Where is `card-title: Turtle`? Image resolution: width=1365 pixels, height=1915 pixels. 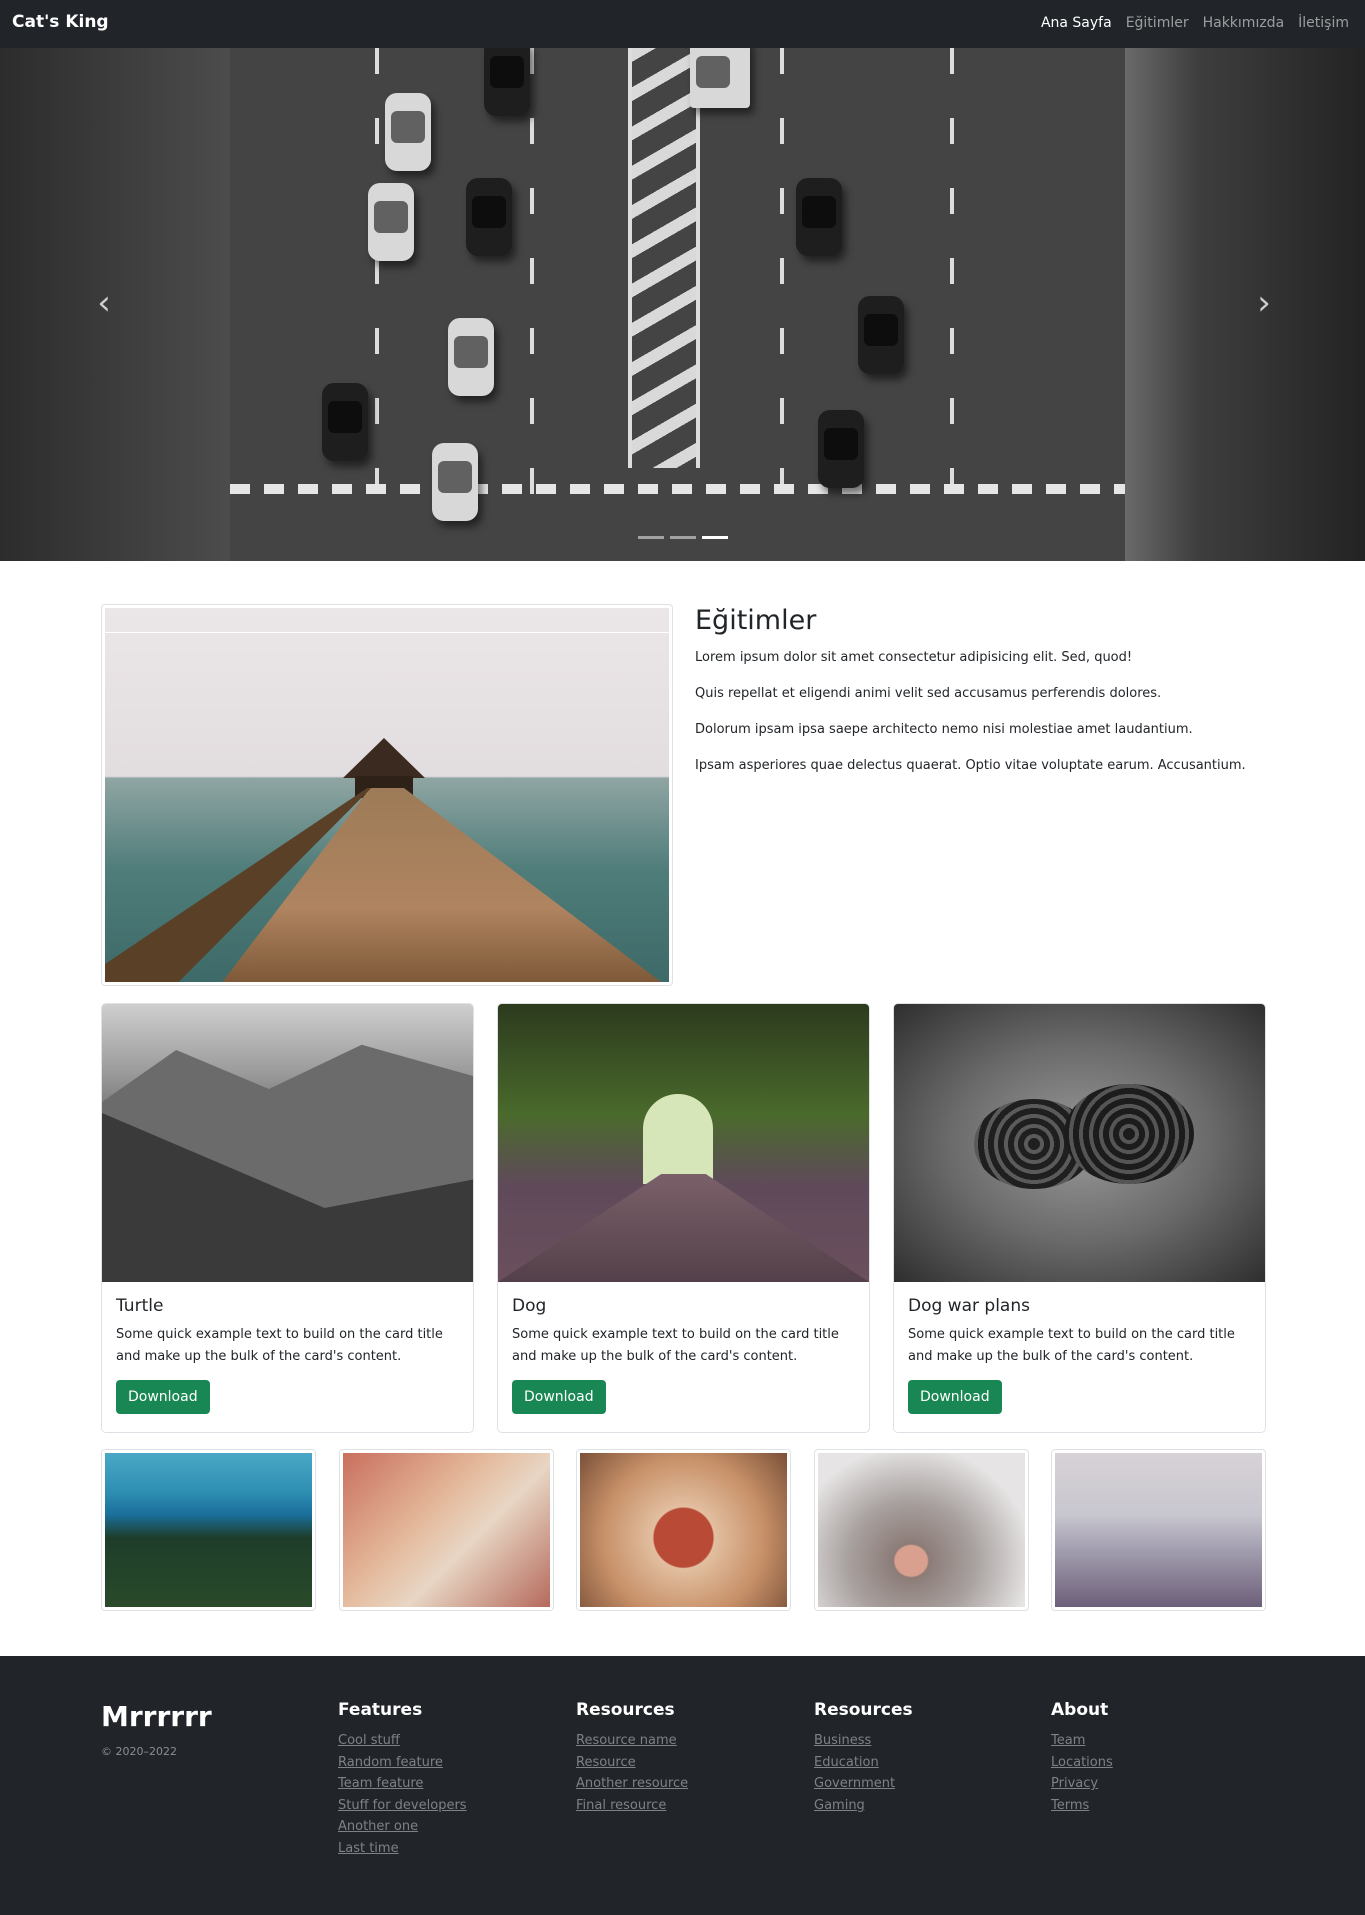
card-title: Turtle is located at coordinates (140, 1306).